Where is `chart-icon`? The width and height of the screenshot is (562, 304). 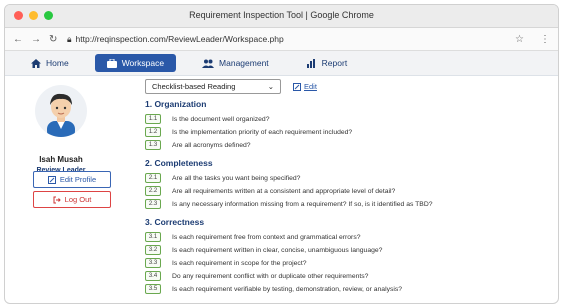 chart-icon is located at coordinates (310, 63).